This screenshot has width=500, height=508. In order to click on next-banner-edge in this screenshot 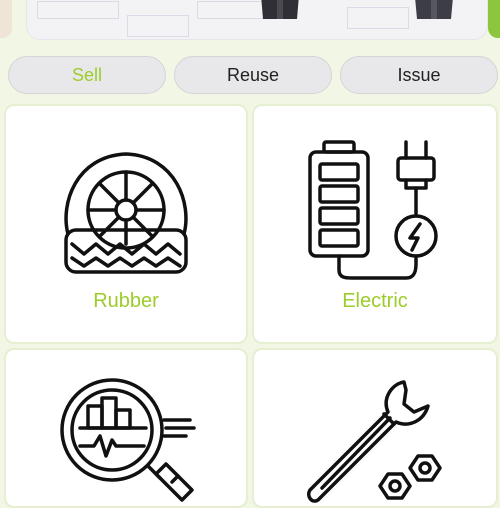, I will do `click(494, 19)`.